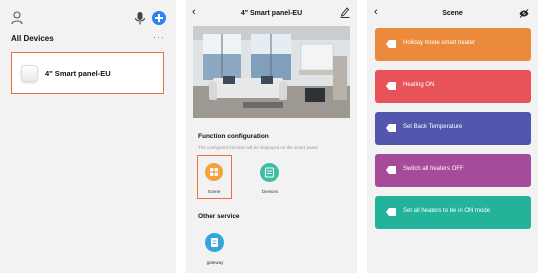 This screenshot has height=273, width=538. What do you see at coordinates (215, 262) in the screenshot?
I see `gateway-label: gateway` at bounding box center [215, 262].